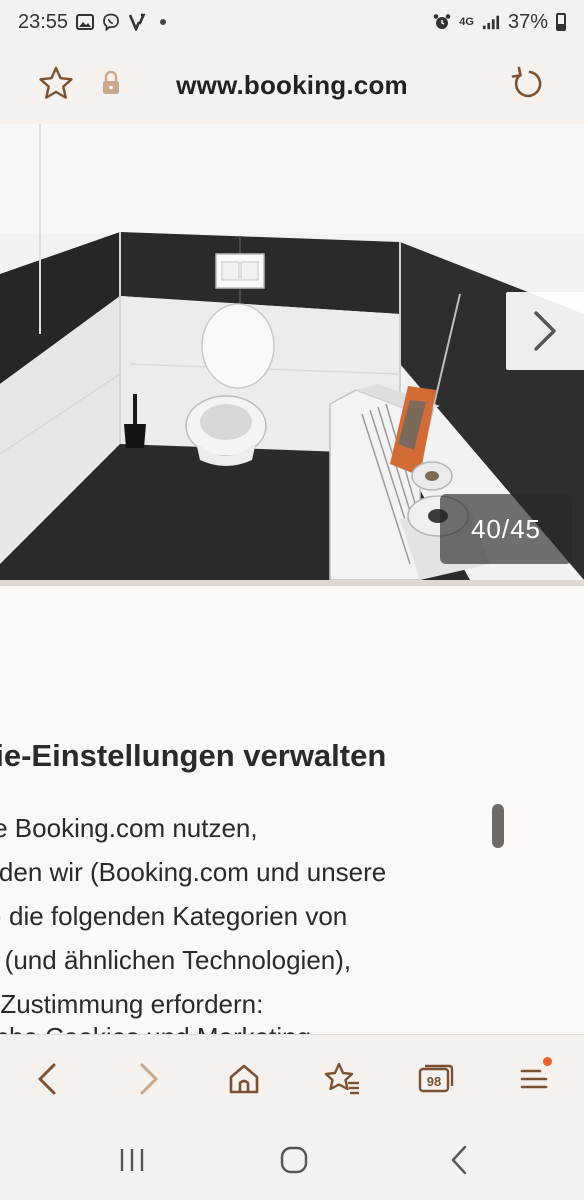  I want to click on recent-apps-button, so click(132, 1160).